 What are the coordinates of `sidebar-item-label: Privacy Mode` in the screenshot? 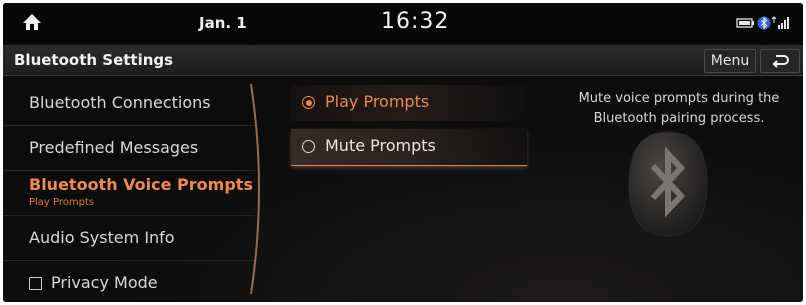 It's located at (104, 282).